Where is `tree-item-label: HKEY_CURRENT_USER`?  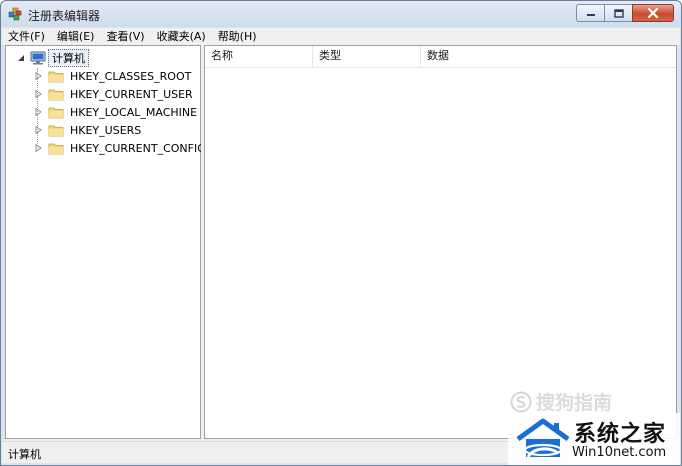
tree-item-label: HKEY_CURRENT_USER is located at coordinates (131, 94).